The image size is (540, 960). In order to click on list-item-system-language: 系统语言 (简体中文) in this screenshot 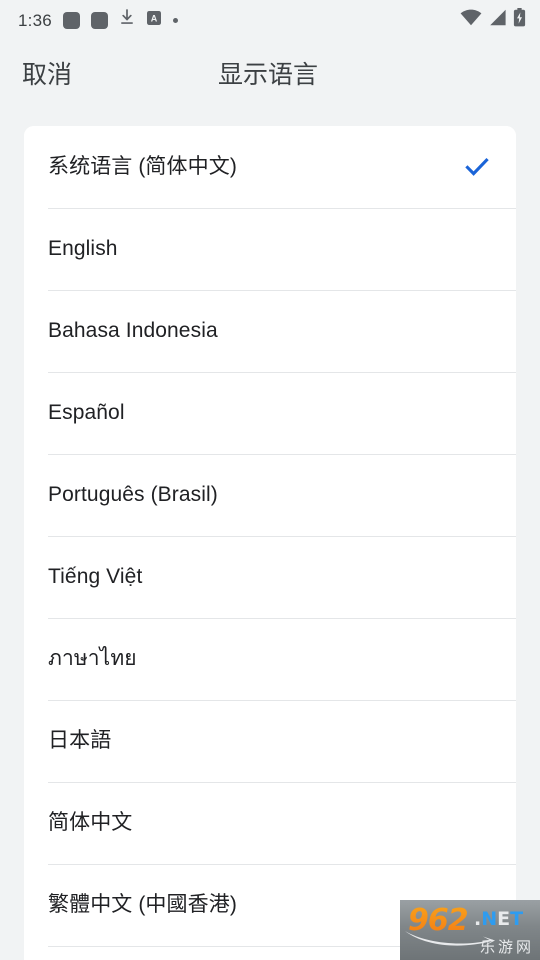, I will do `click(270, 167)`.